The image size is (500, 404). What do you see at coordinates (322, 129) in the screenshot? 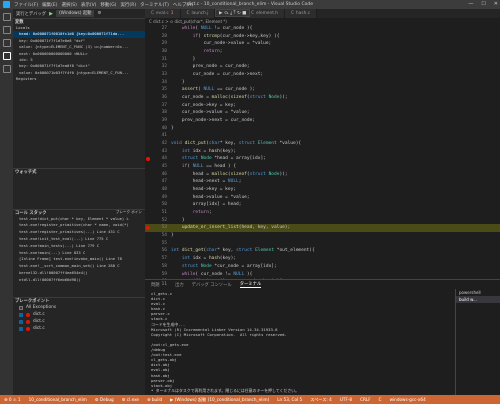
I see `code-line: 40}` at bounding box center [322, 129].